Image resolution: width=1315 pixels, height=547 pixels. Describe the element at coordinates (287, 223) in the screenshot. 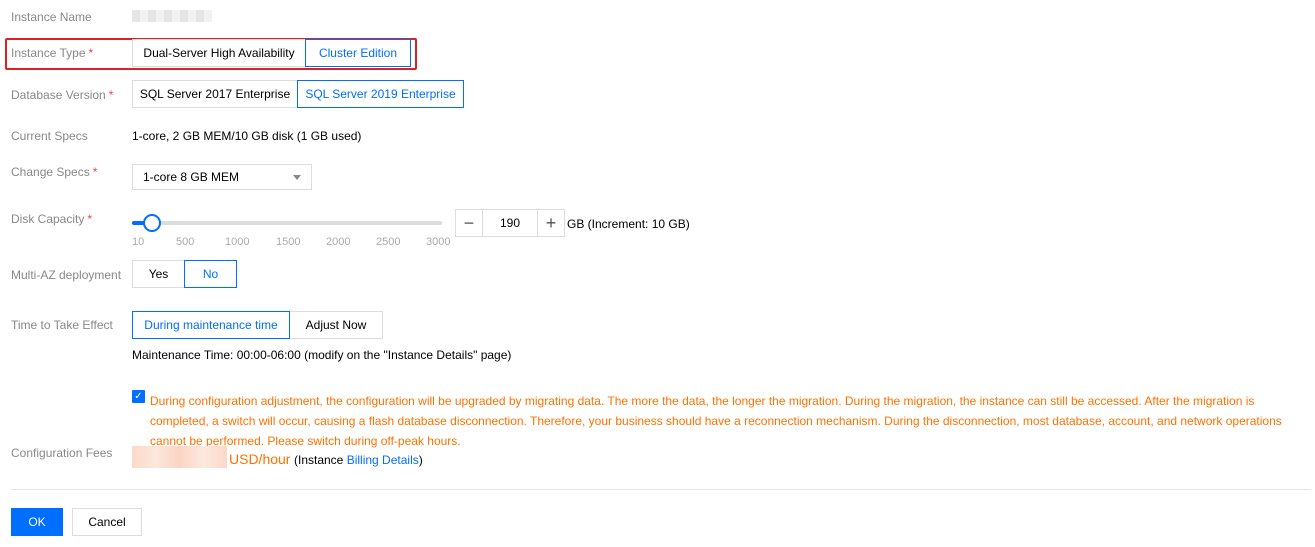

I see `disk-capacity-slider` at that location.